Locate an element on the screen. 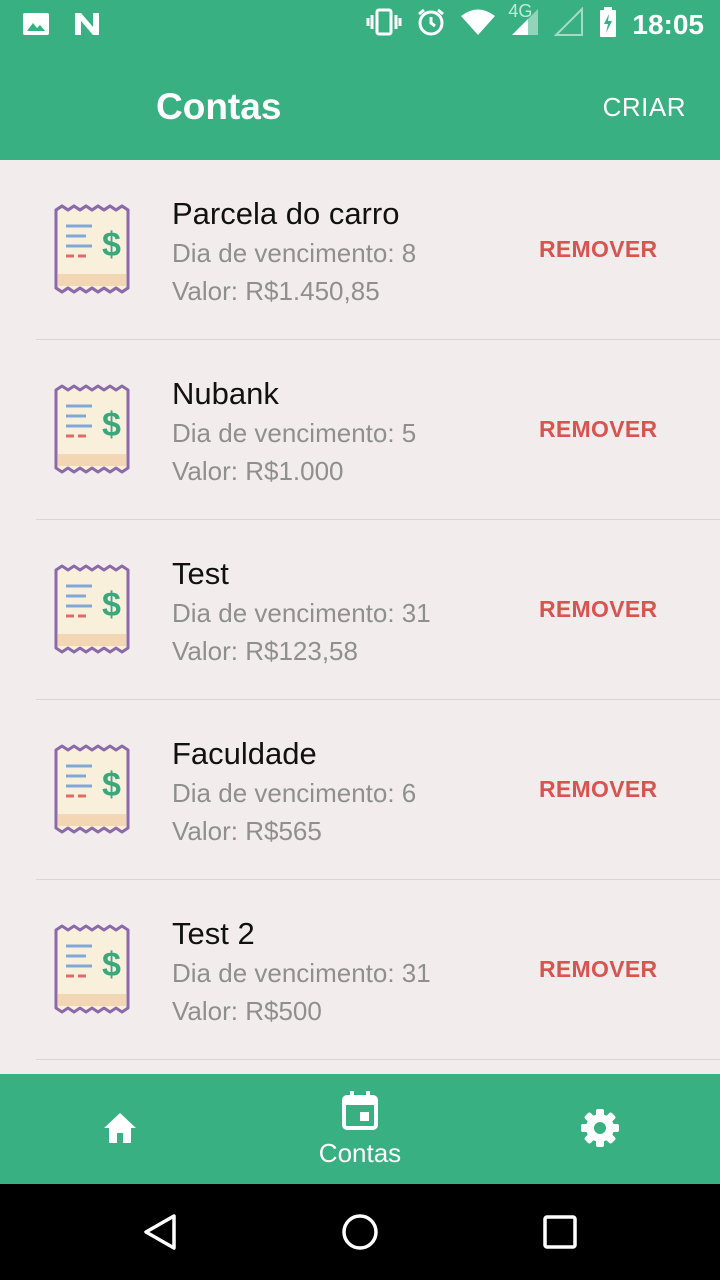  nav-contas: Contas is located at coordinates (360, 1129).